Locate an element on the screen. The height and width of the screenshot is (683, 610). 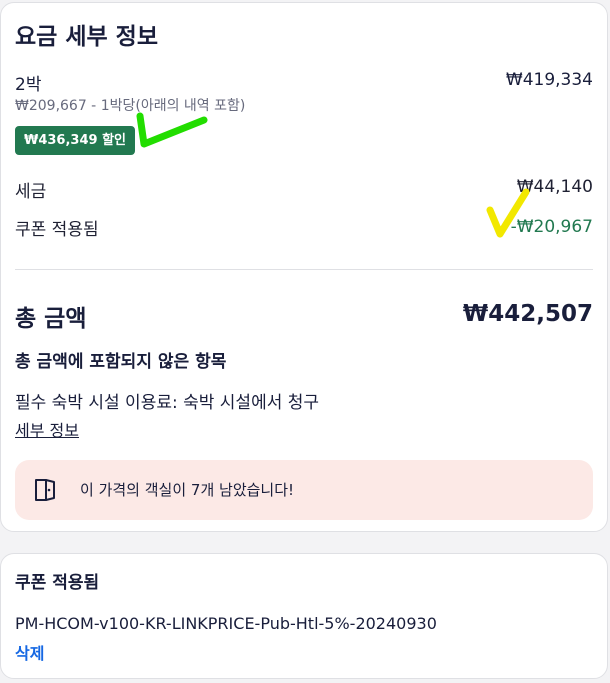
details-link: 세부 정보 is located at coordinates (47, 429).